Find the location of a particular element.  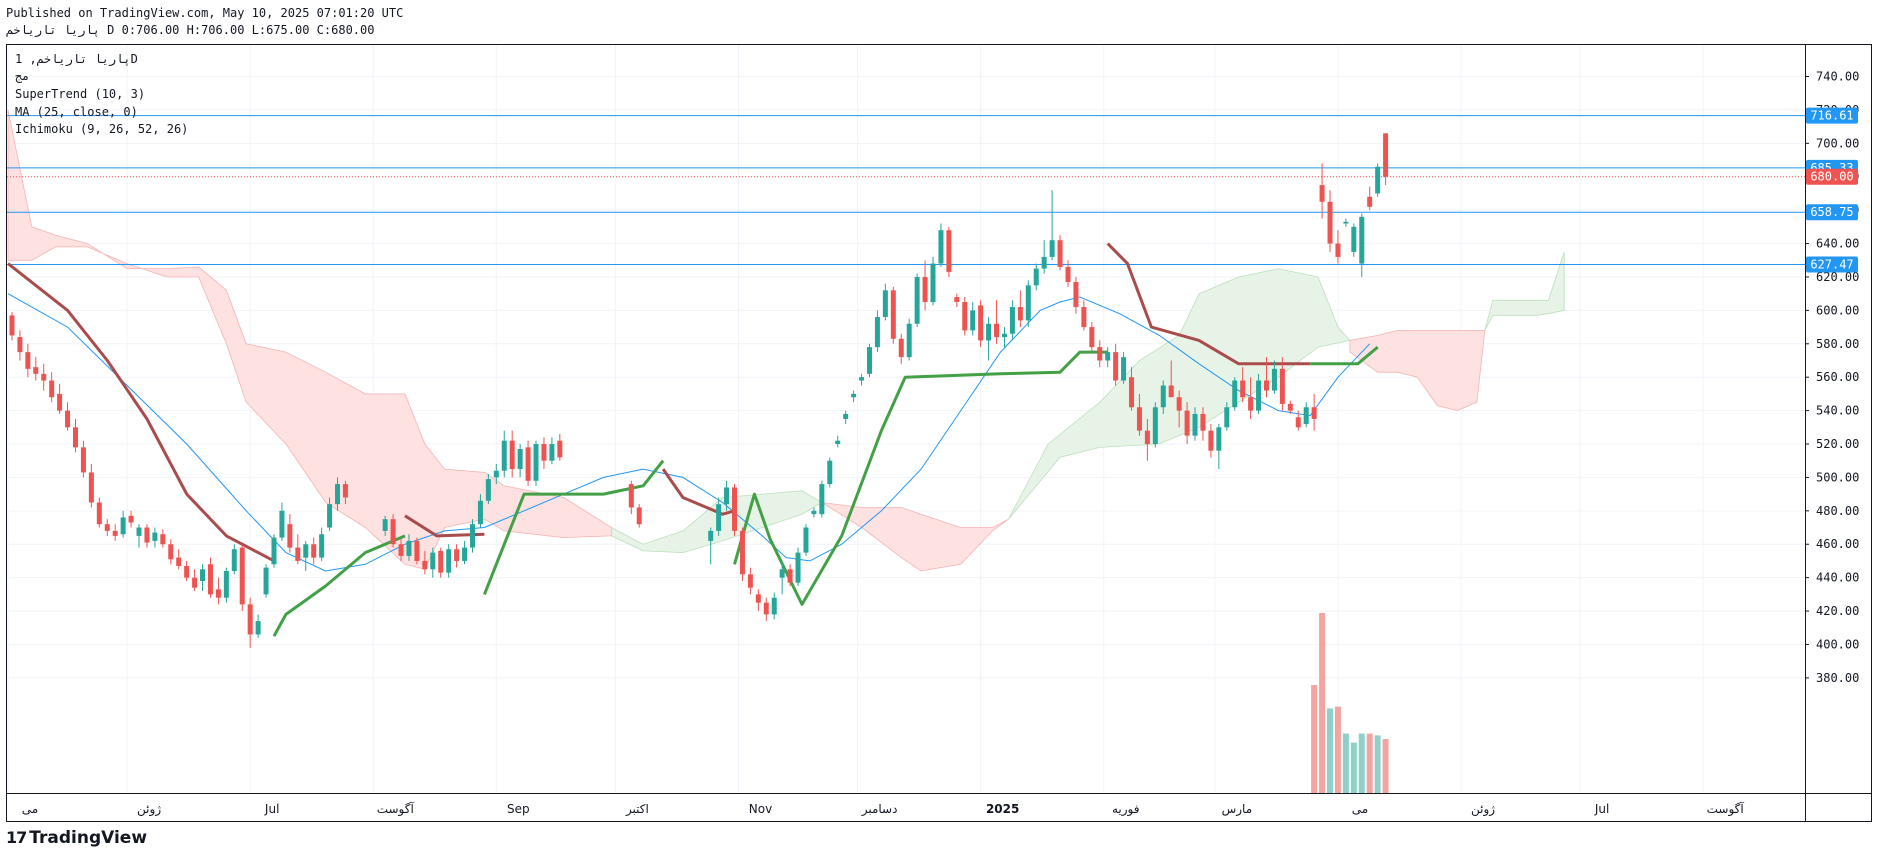

legend-symbol: پاریا تاریاخم, 1D is located at coordinates (76, 59).